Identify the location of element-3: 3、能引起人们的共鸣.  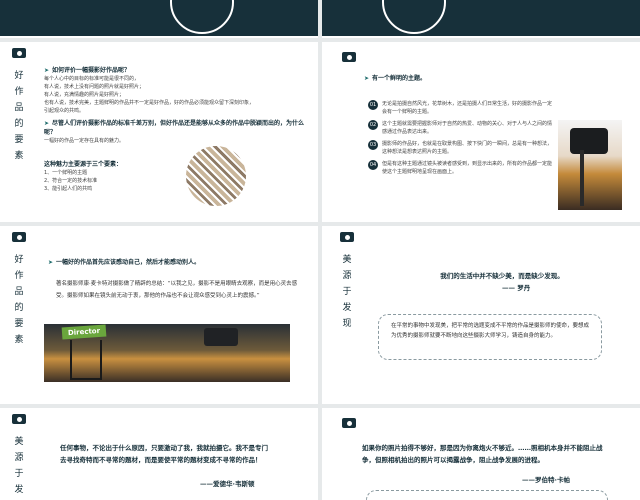
(68, 189).